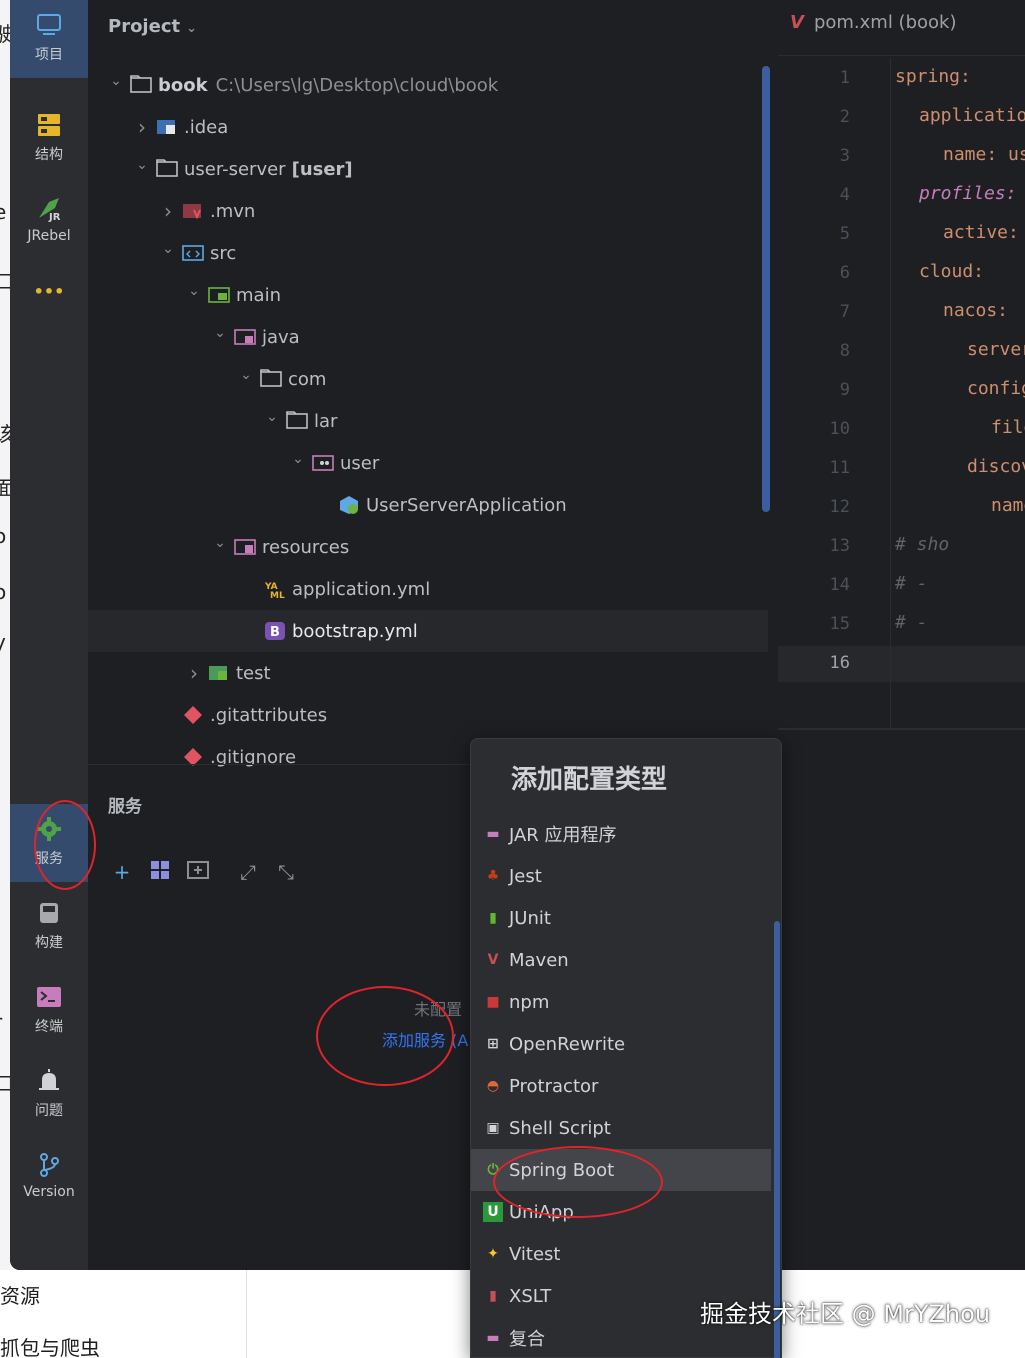  I want to click on background-text-crawler: 抓包与爬虫, so click(50, 1345).